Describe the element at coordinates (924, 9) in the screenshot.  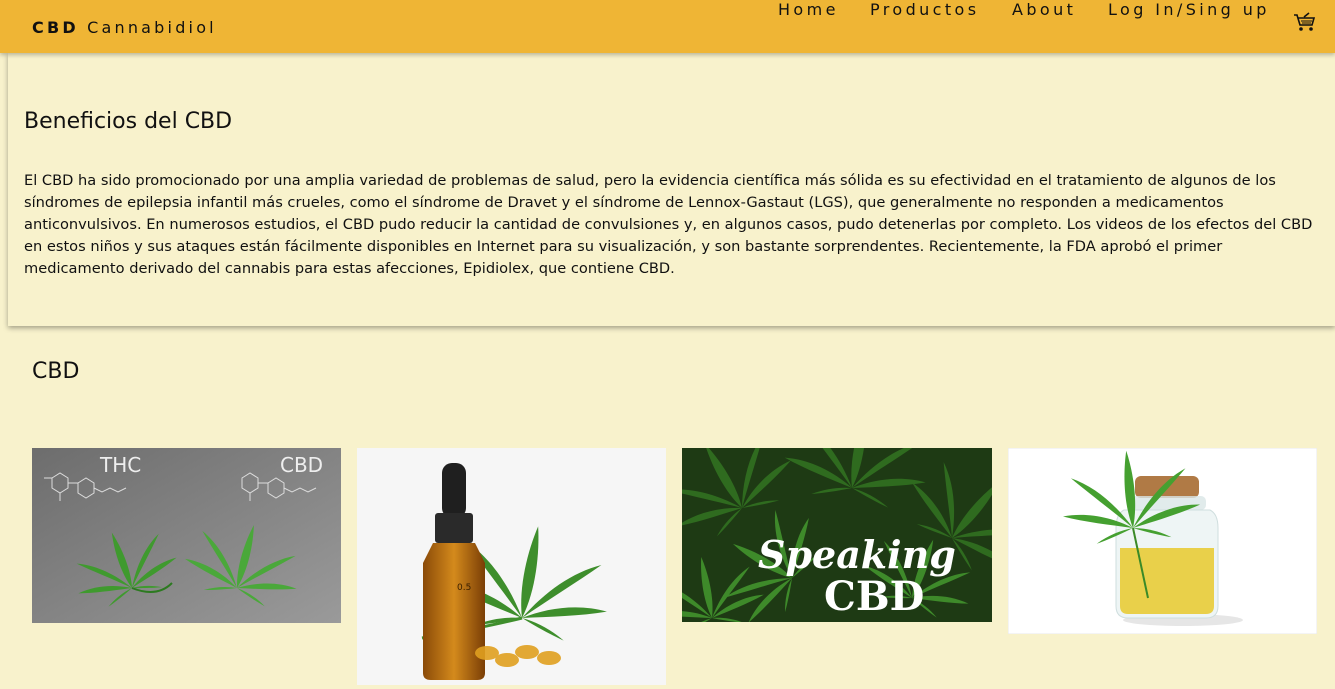
I see `nav-productos: Productos` at that location.